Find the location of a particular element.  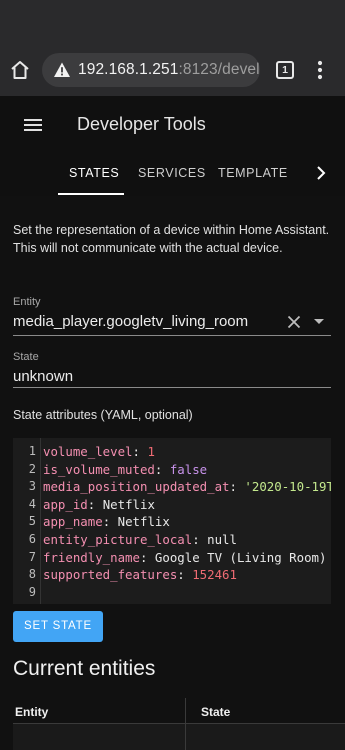

line-number: 8 is located at coordinates (32, 574).